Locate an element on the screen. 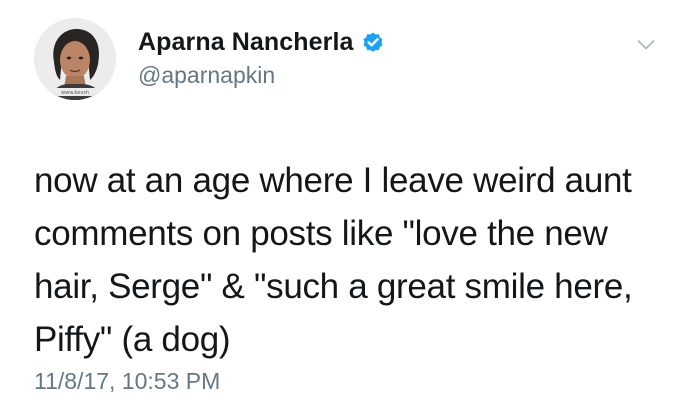 This screenshot has height=419, width=680. tweet-text-line: now at an age where I leave weird aunt is located at coordinates (333, 180).